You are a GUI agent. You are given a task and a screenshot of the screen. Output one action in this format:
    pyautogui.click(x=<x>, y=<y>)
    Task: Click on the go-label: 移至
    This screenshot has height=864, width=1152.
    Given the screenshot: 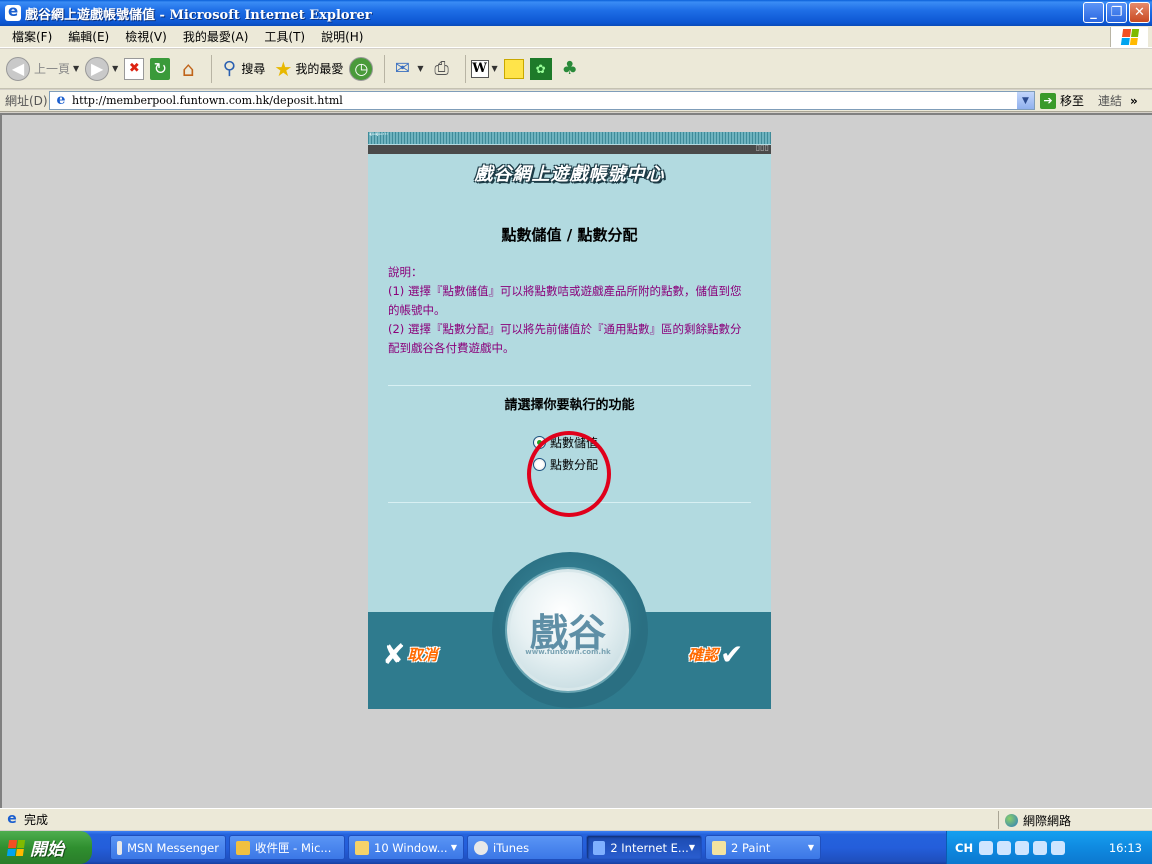 What is the action you would take?
    pyautogui.click(x=1072, y=101)
    